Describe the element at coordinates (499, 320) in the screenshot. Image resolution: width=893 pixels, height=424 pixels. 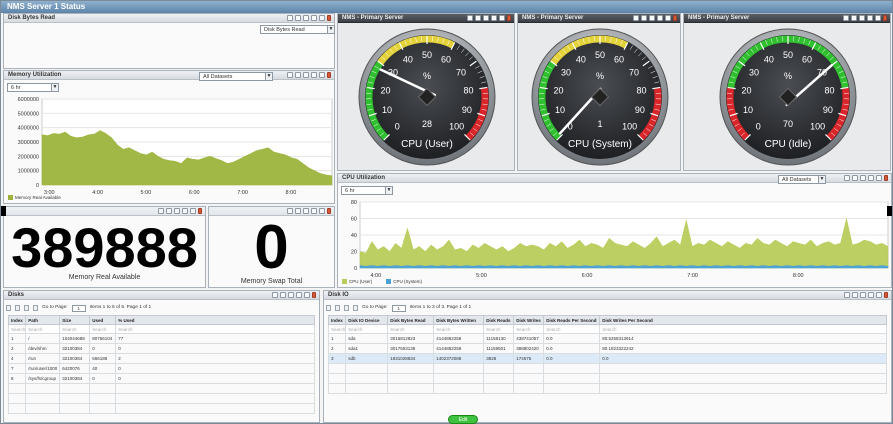
I see `column-header: Disk Reads` at that location.